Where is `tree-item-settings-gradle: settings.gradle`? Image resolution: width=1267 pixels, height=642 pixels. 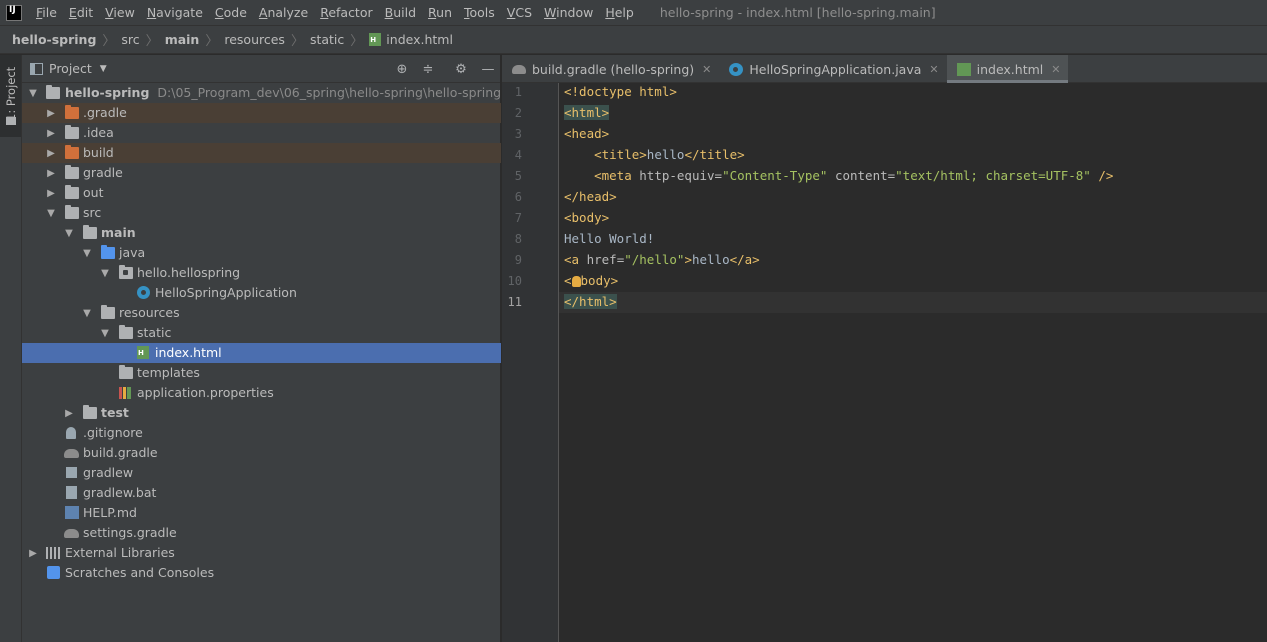 tree-item-settings-gradle: settings.gradle is located at coordinates (261, 533).